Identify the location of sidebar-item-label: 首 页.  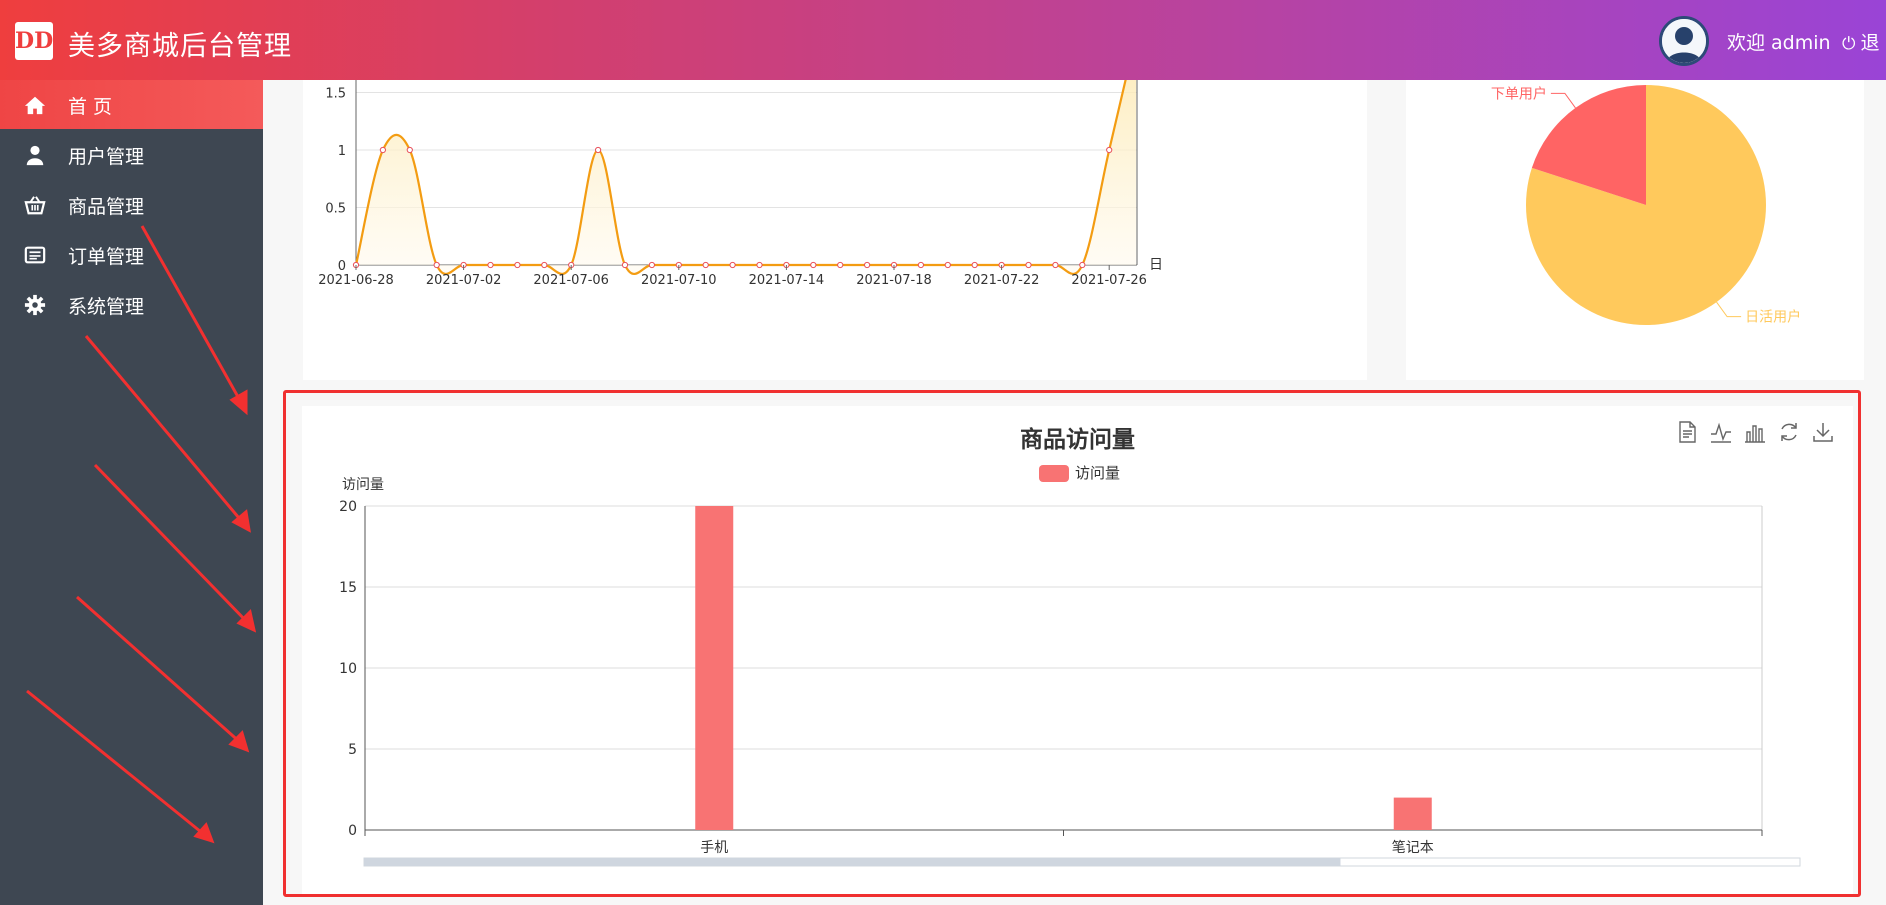
(90, 107).